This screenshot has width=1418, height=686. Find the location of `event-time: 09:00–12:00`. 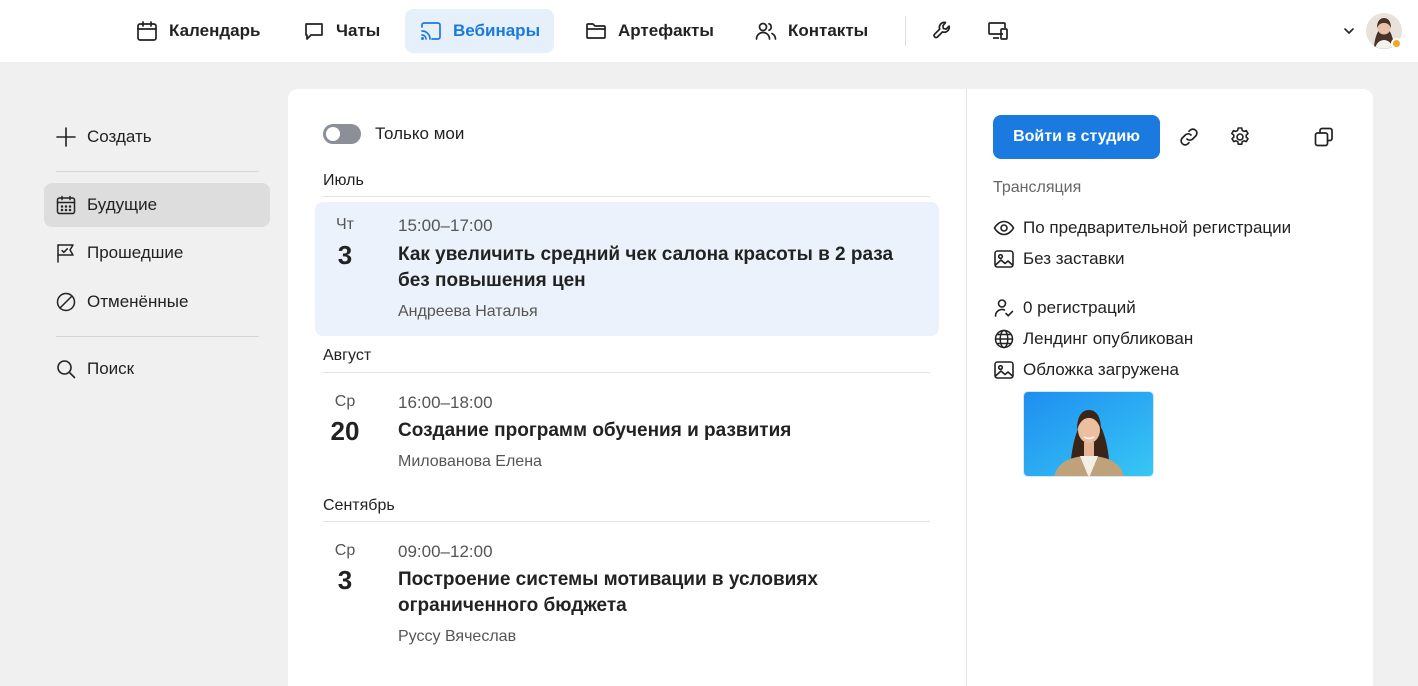

event-time: 09:00–12:00 is located at coordinates (445, 551).